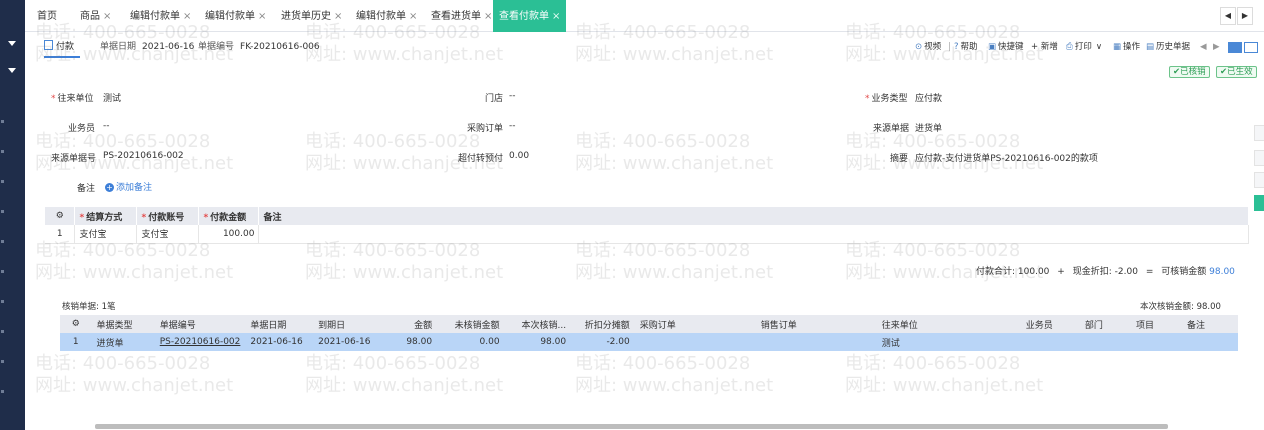 This screenshot has height=430, width=1264. What do you see at coordinates (816, 324) in the screenshot?
I see `column-header: 销售订单` at bounding box center [816, 324].